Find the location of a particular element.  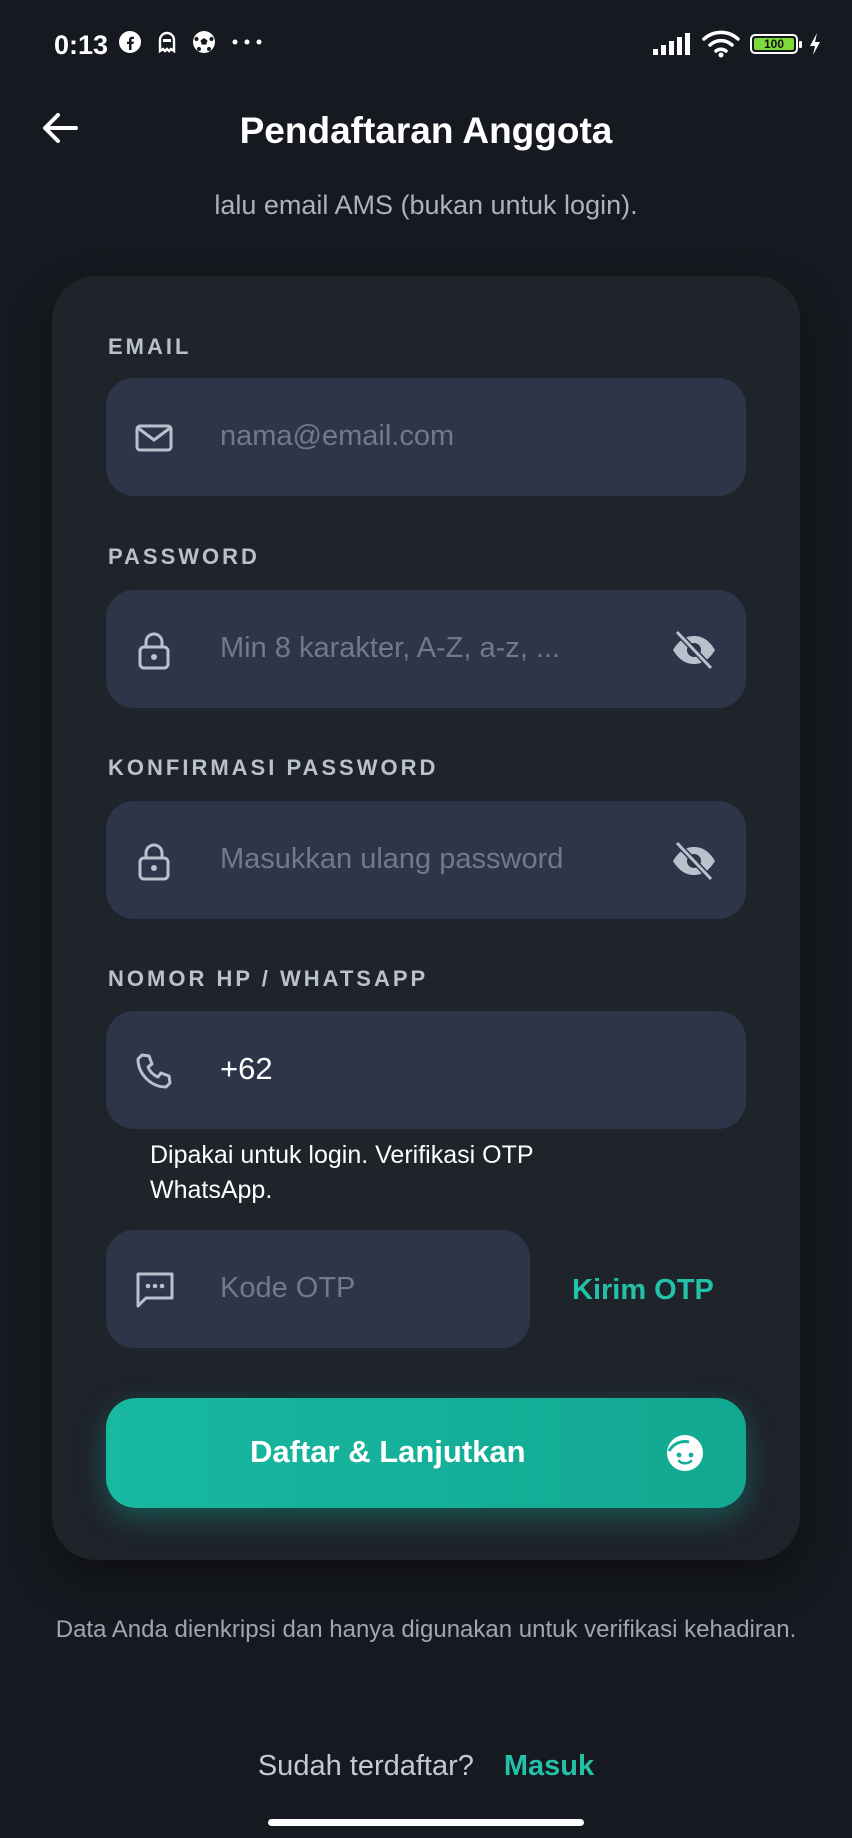

confirm-password-field: Masukkan ulang password is located at coordinates (426, 860).